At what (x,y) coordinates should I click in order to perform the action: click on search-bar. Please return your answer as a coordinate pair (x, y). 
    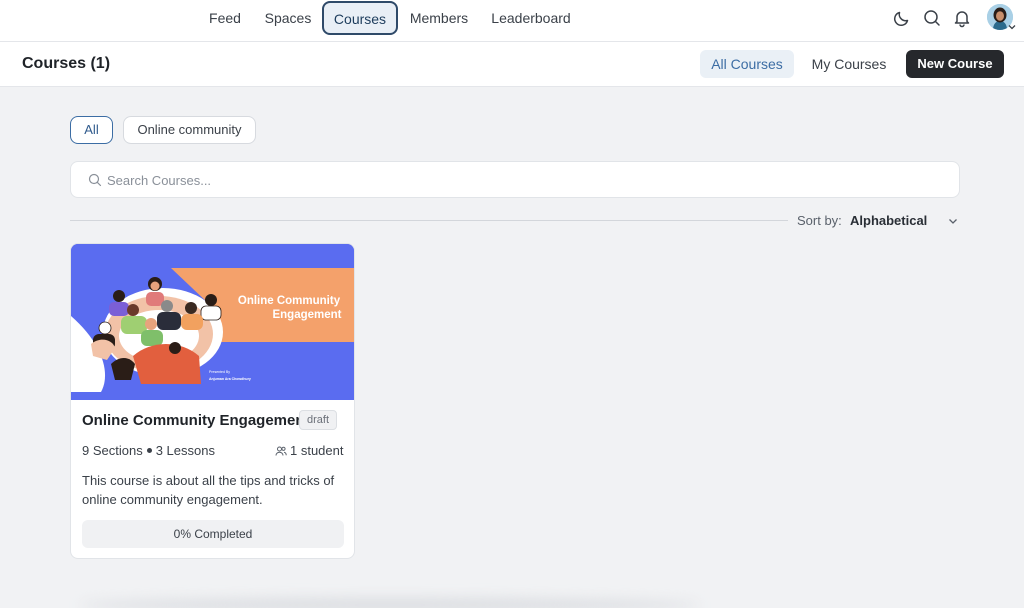
    Looking at the image, I should click on (515, 179).